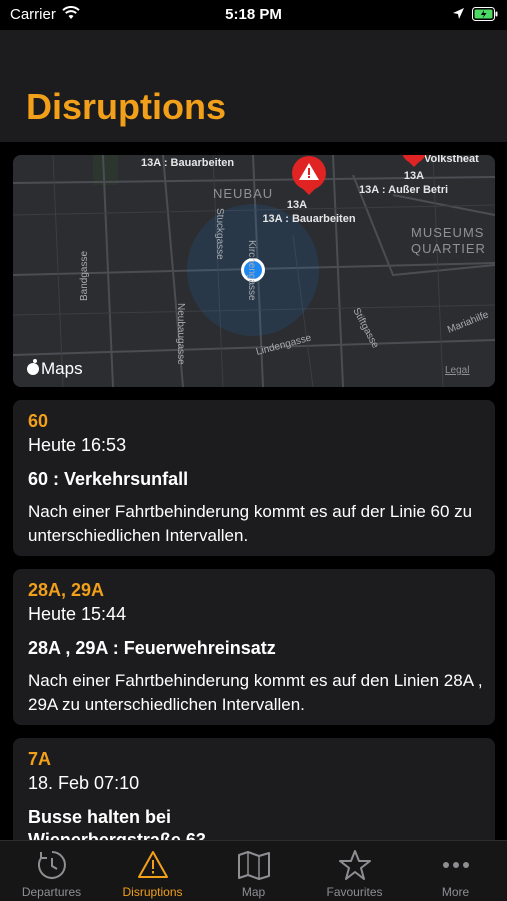 This screenshot has height=901, width=507. I want to click on more-icon, so click(456, 867).